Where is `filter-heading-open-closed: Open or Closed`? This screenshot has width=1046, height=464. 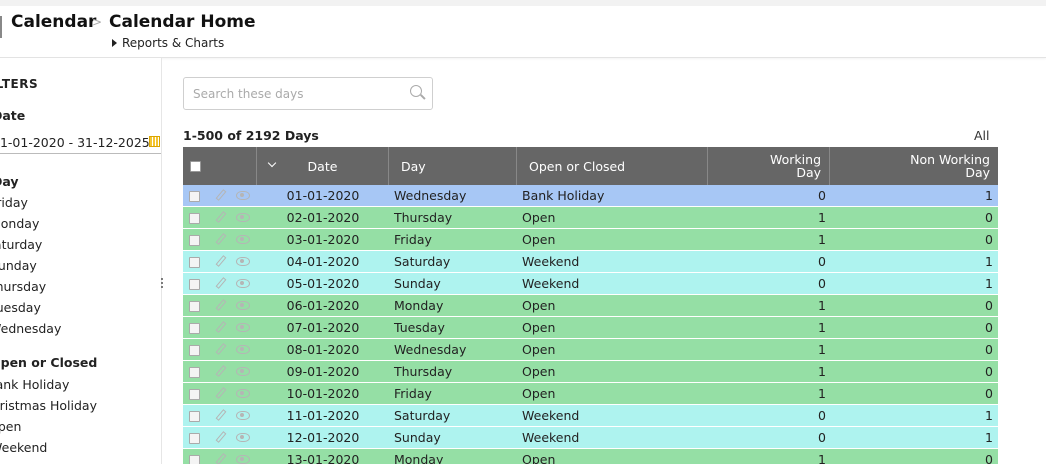
filter-heading-open-closed: Open or Closed is located at coordinates (49, 362).